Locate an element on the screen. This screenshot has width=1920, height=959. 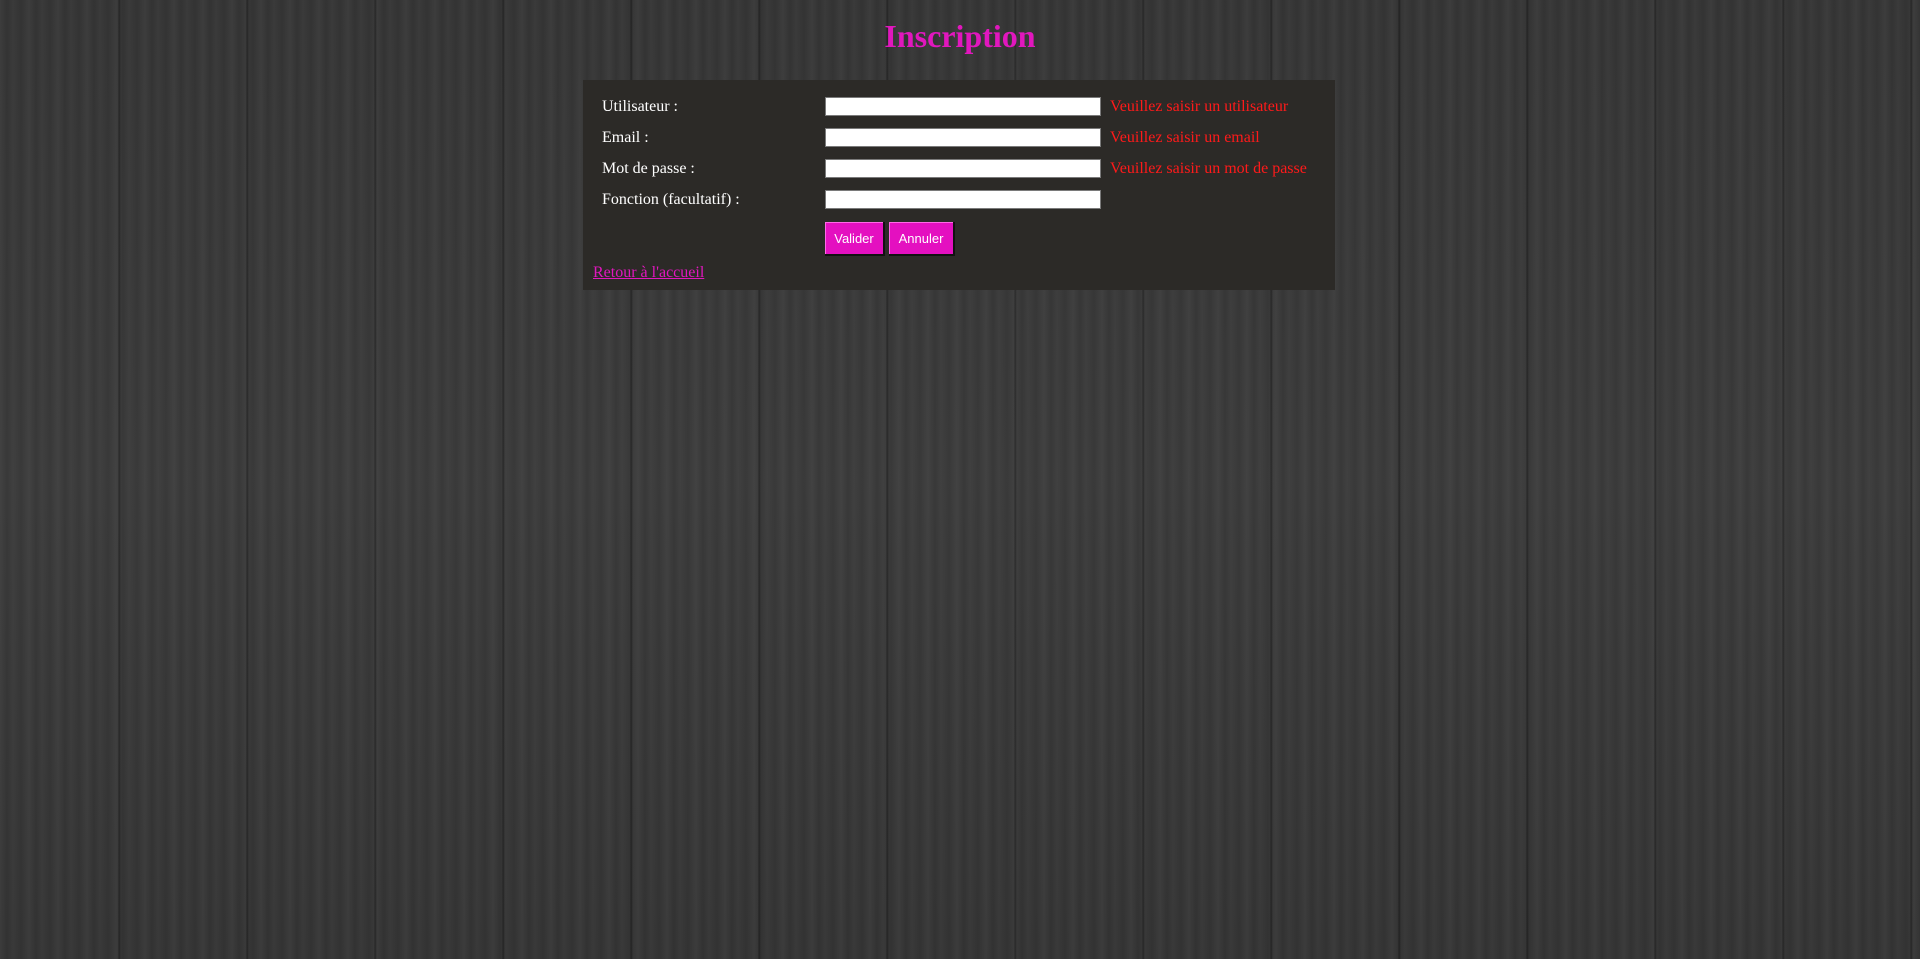
submit-button: Valider is located at coordinates (855, 239).